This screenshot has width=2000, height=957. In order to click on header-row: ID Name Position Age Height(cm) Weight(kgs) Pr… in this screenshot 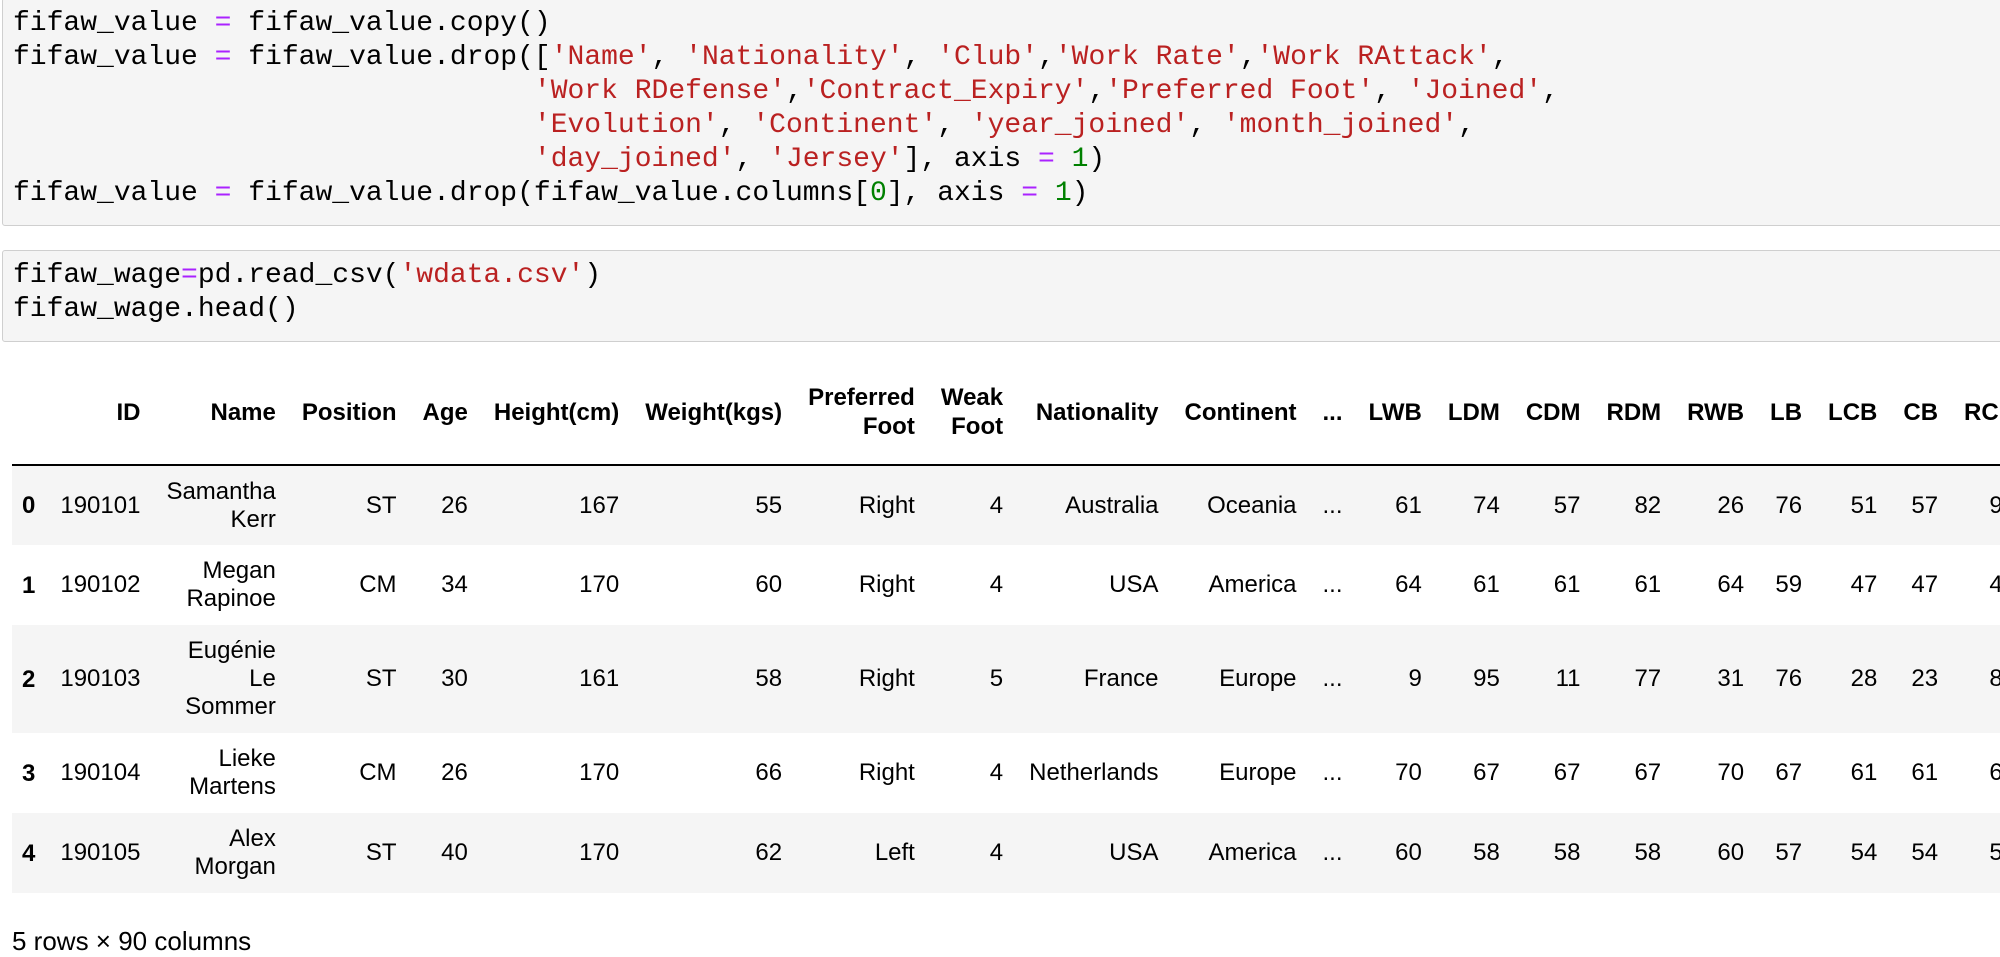, I will do `click(1006, 413)`.